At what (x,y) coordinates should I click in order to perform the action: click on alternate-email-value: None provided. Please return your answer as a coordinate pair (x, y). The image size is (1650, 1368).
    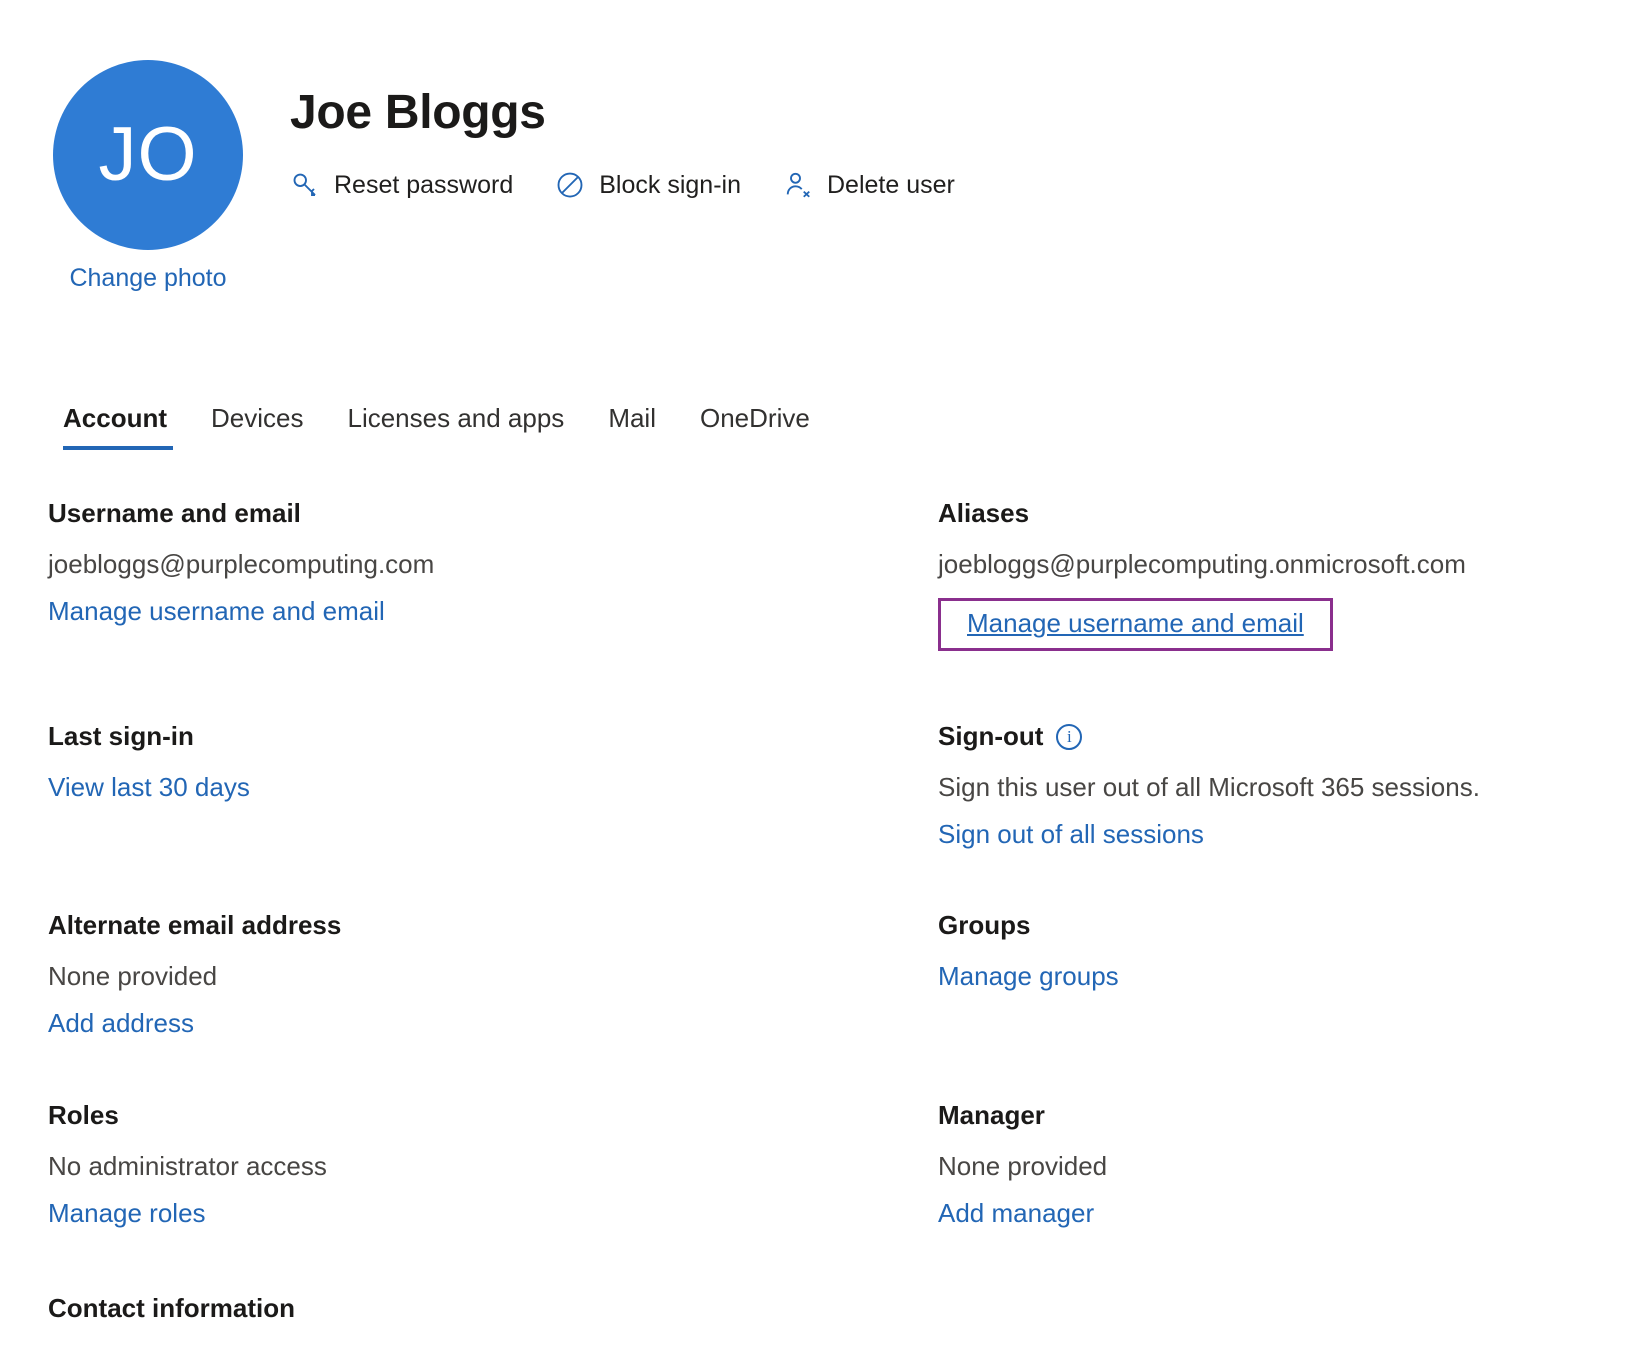
    Looking at the image, I should click on (133, 976).